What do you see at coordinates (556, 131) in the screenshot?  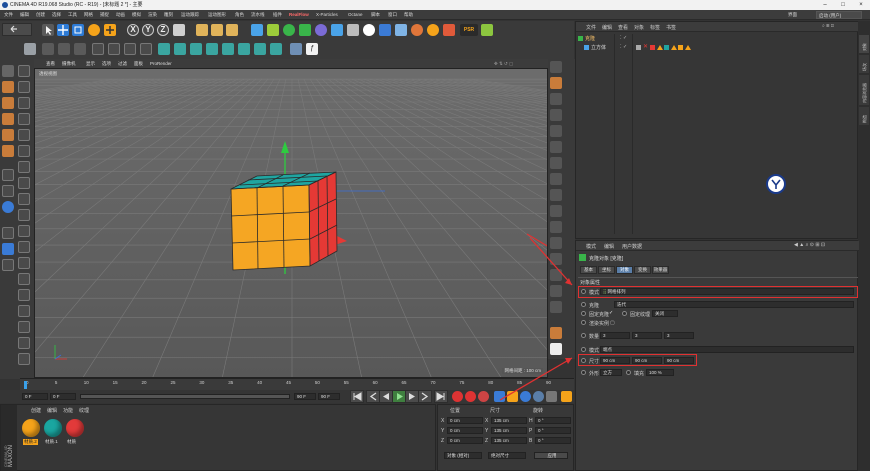 I see `tool-e-icon` at bounding box center [556, 131].